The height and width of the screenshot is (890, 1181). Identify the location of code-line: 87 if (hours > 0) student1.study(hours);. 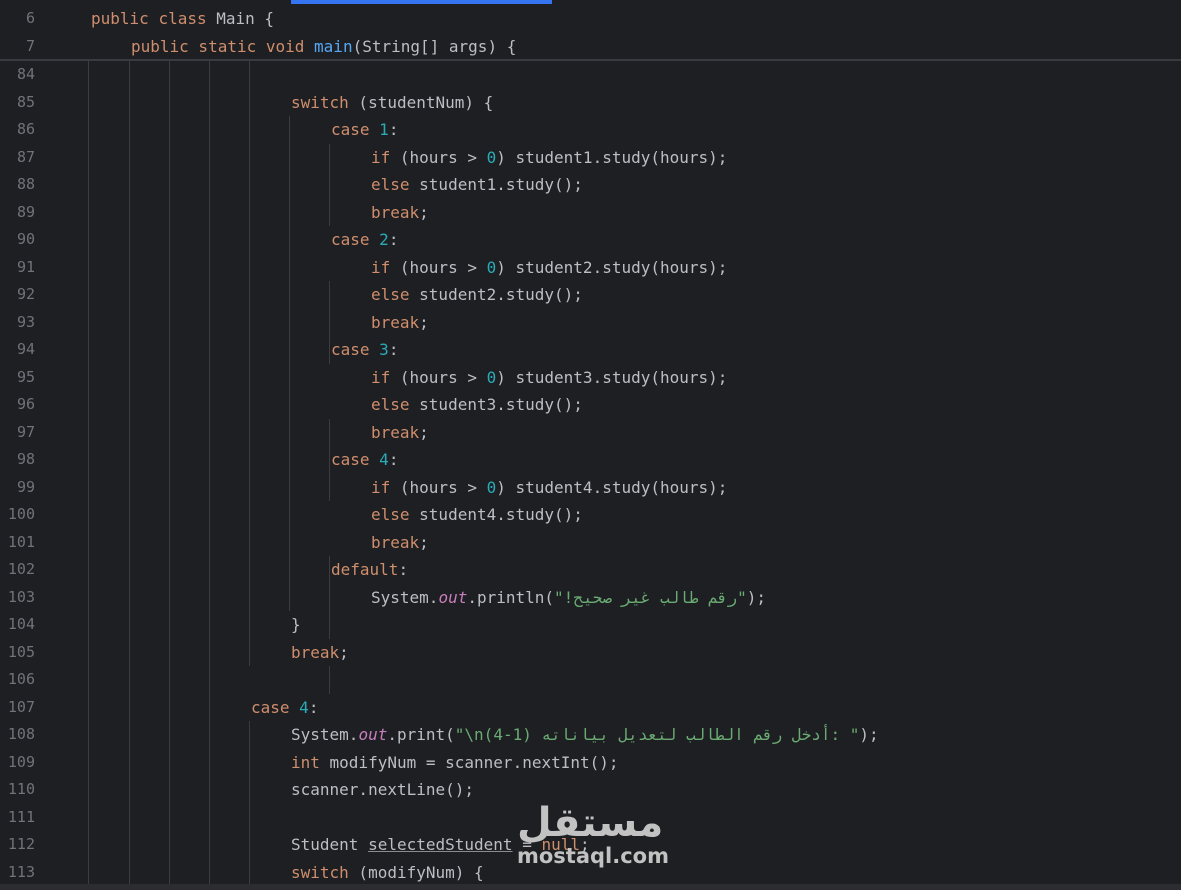
(590, 158).